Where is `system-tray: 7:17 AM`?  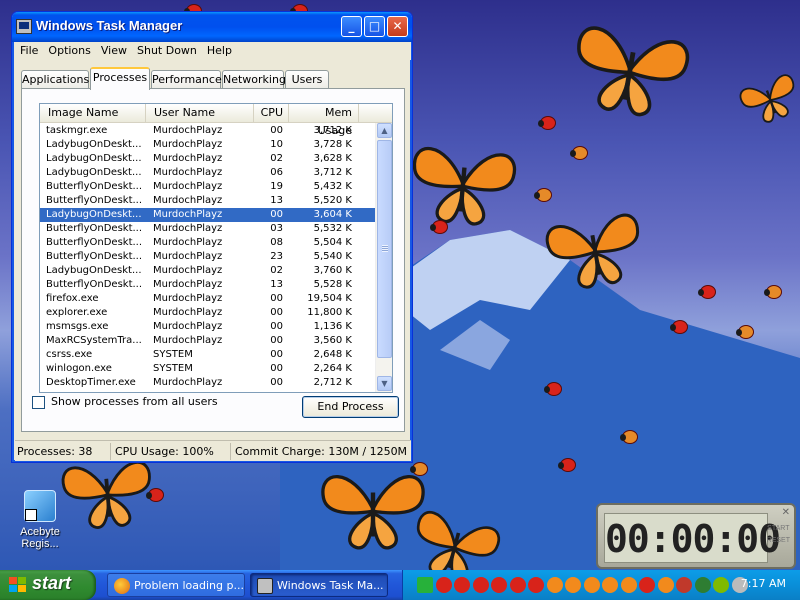
system-tray: 7:17 AM is located at coordinates (601, 585).